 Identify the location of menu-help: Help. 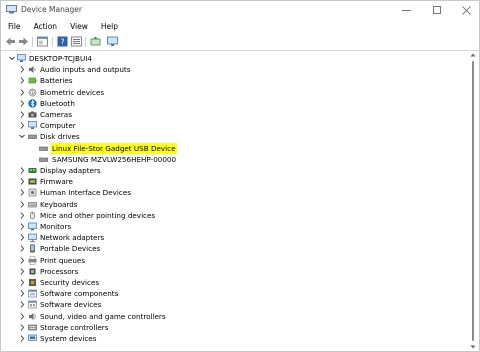
(109, 26).